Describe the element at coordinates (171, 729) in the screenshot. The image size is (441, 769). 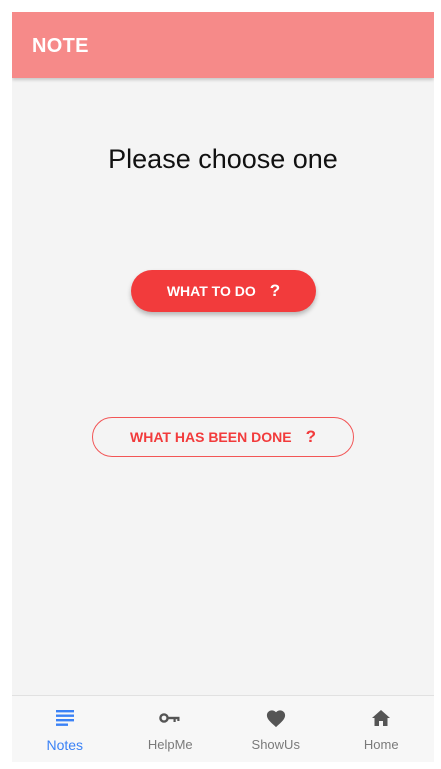
I see `nav-item-helpme: HelpMe` at that location.